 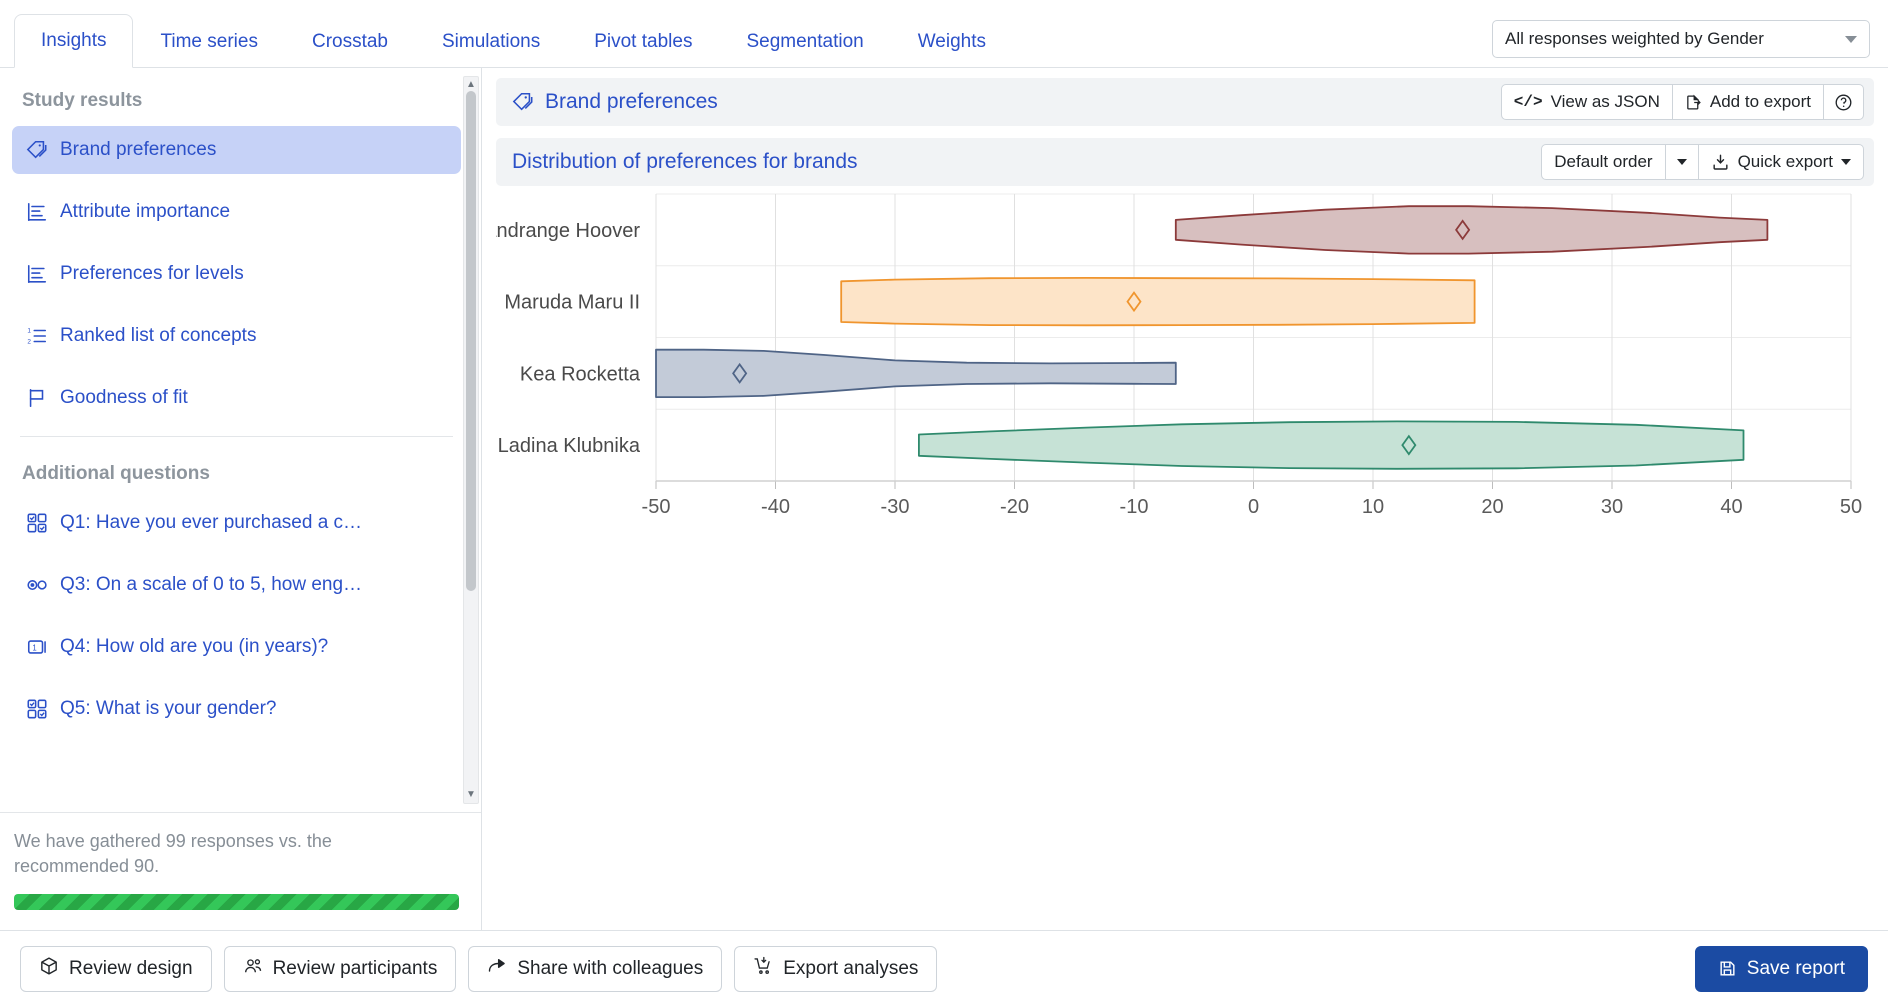 I want to click on code-icon: </>, so click(x=1528, y=102).